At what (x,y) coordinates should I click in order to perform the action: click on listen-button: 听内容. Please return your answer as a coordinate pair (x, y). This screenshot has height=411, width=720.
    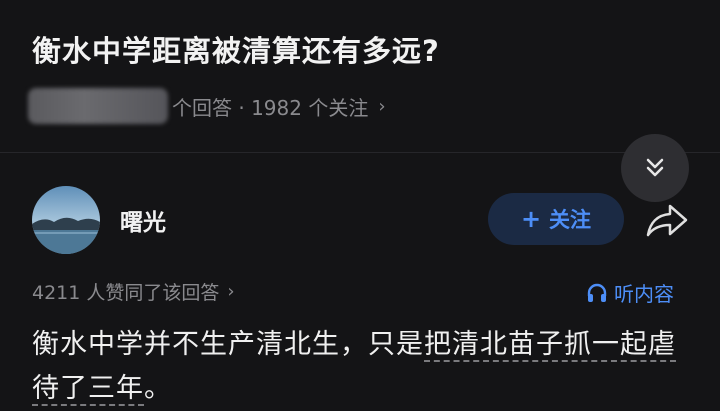
    Looking at the image, I should click on (630, 292).